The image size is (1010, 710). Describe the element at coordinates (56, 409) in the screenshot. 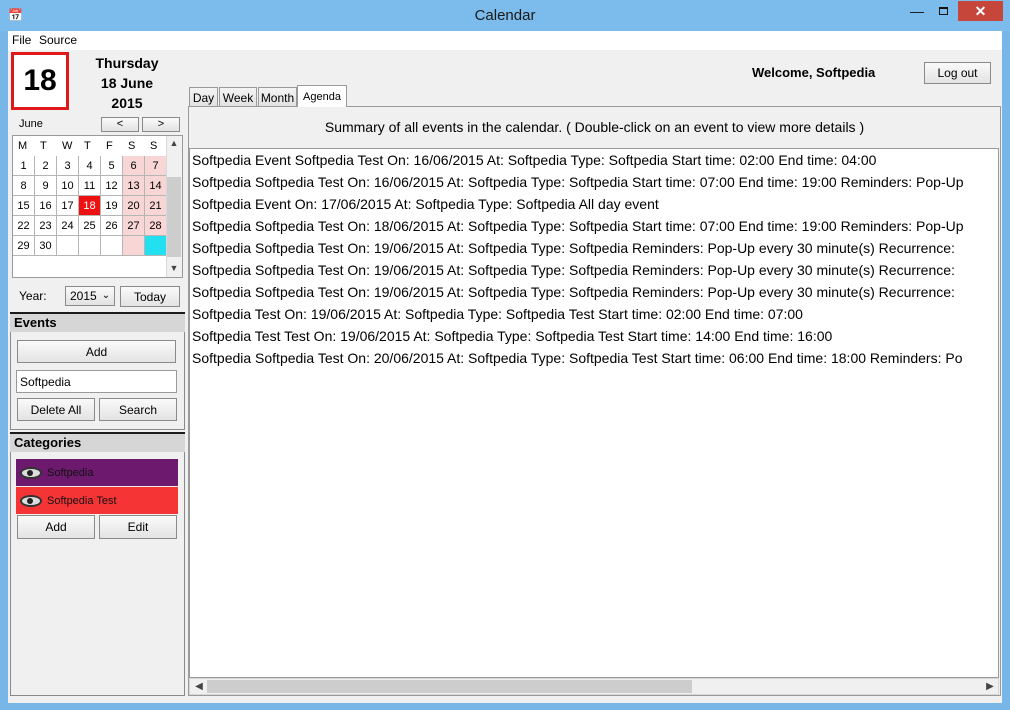

I see `delete-all-button: Delete All` at that location.